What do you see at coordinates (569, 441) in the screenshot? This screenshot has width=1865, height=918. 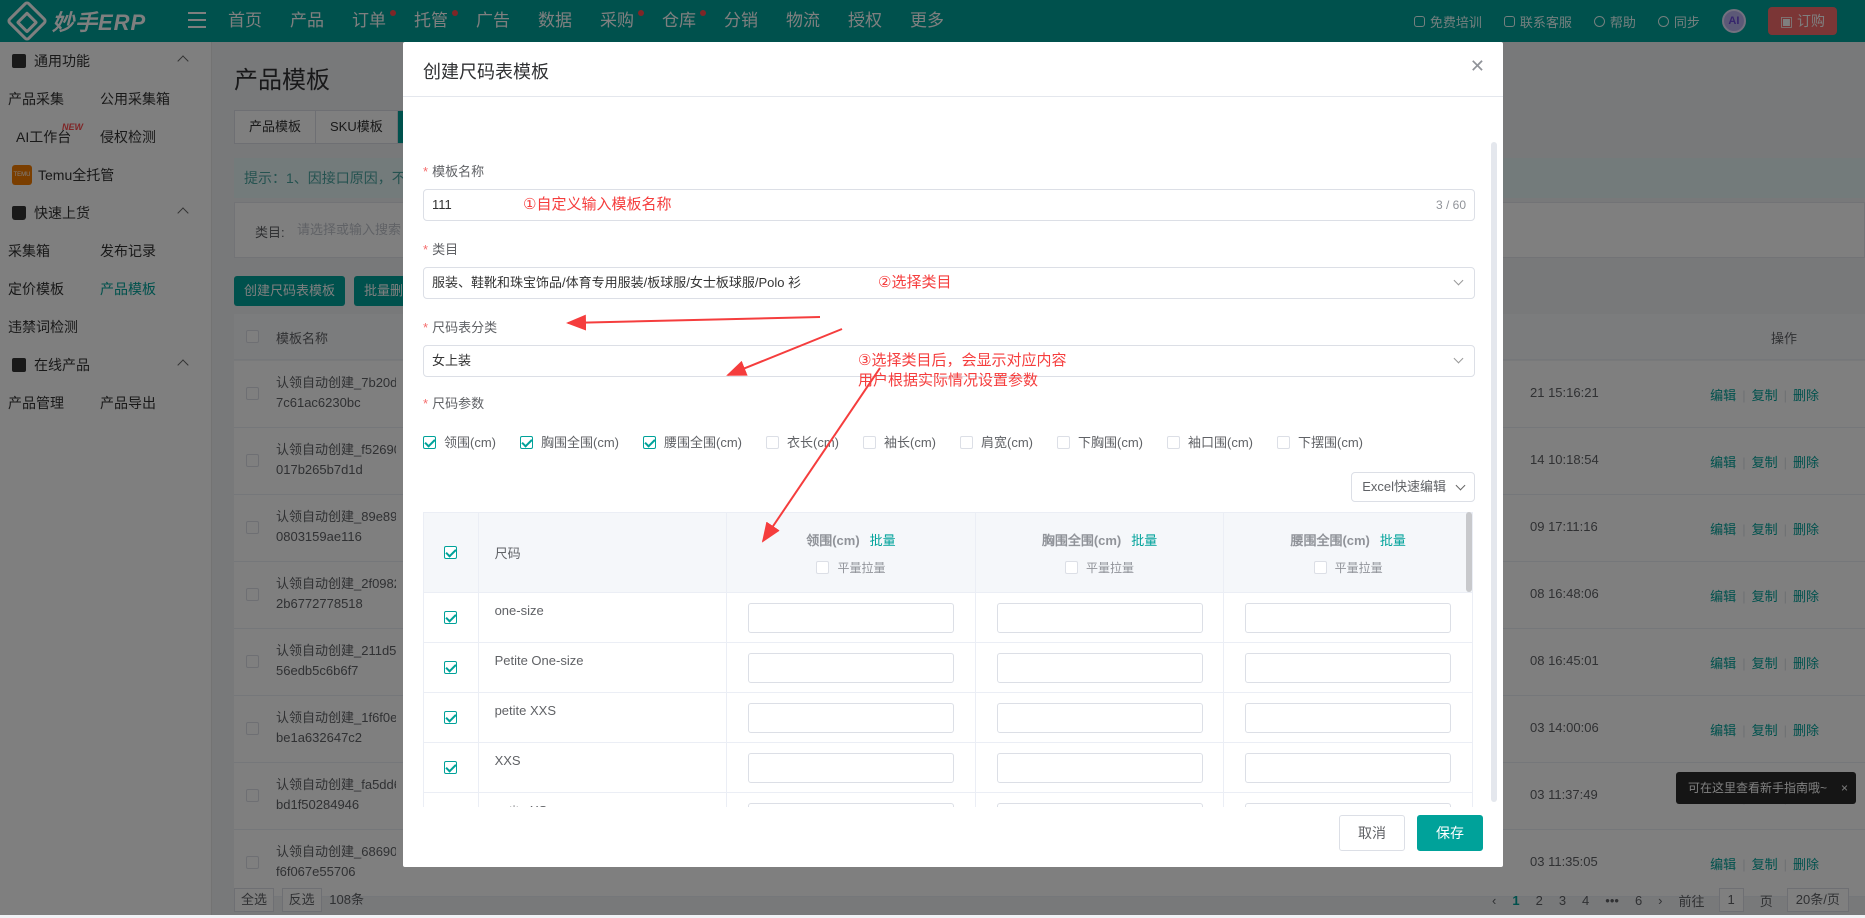 I see `param-chest: 胸围全围(cm)` at bounding box center [569, 441].